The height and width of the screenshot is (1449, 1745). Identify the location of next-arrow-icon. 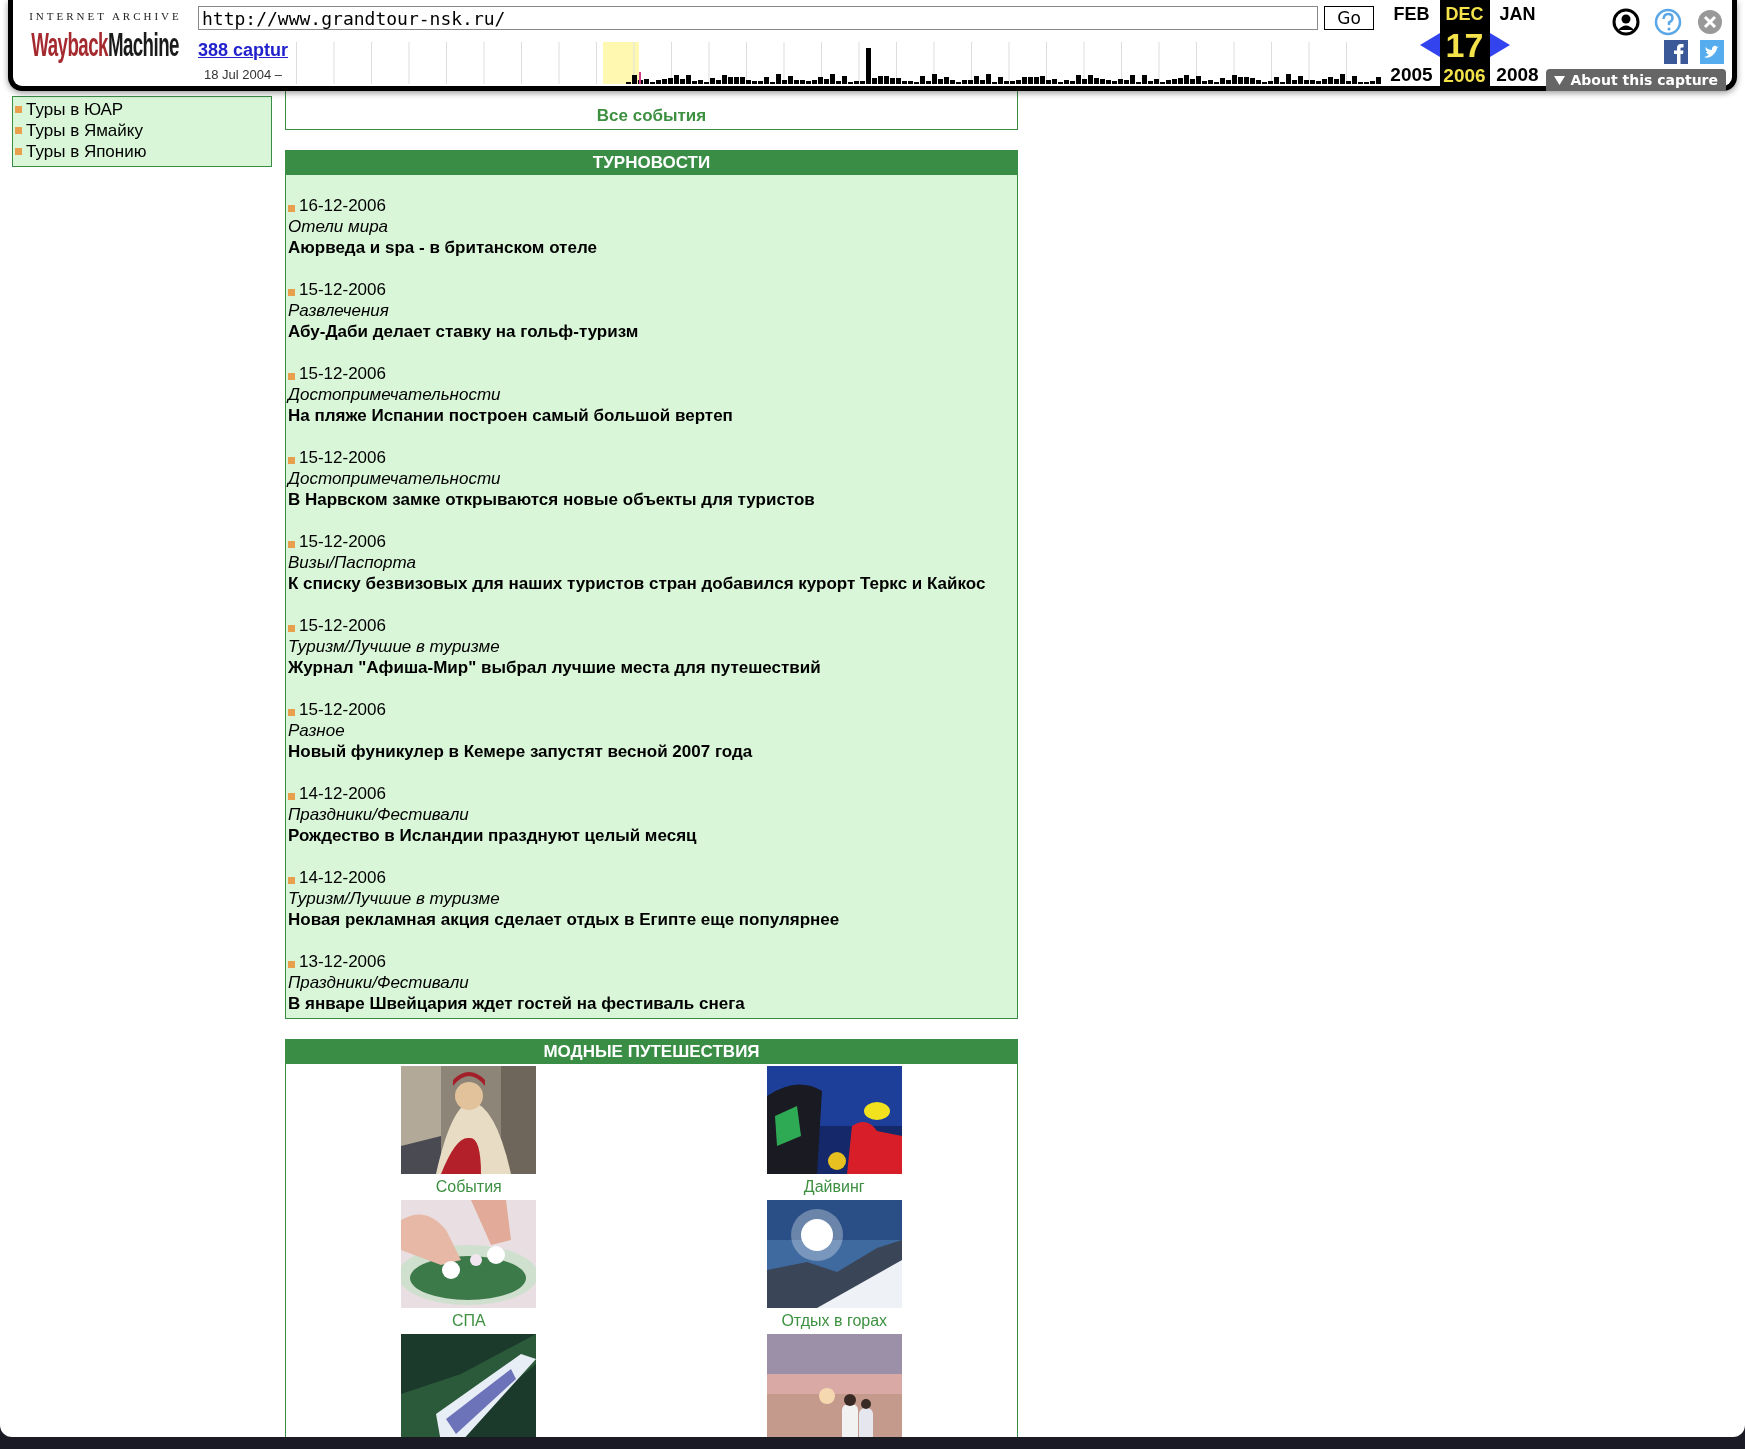
(1499, 44).